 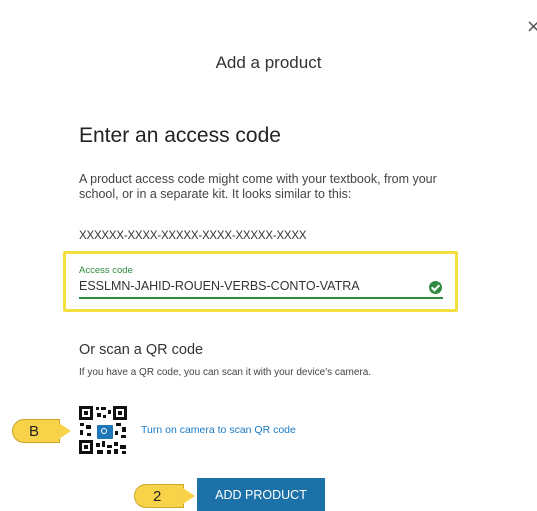 I want to click on check-circle-icon, so click(x=435, y=287).